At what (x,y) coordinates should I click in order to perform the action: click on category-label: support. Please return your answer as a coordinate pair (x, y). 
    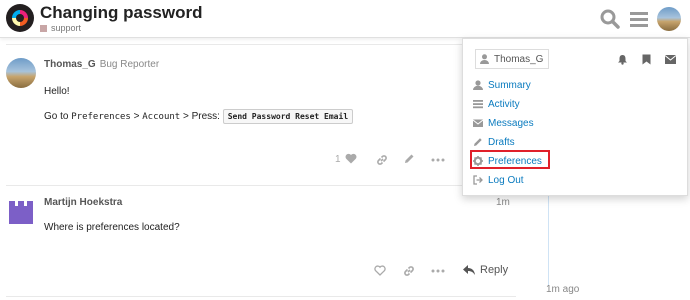
    Looking at the image, I should click on (66, 28).